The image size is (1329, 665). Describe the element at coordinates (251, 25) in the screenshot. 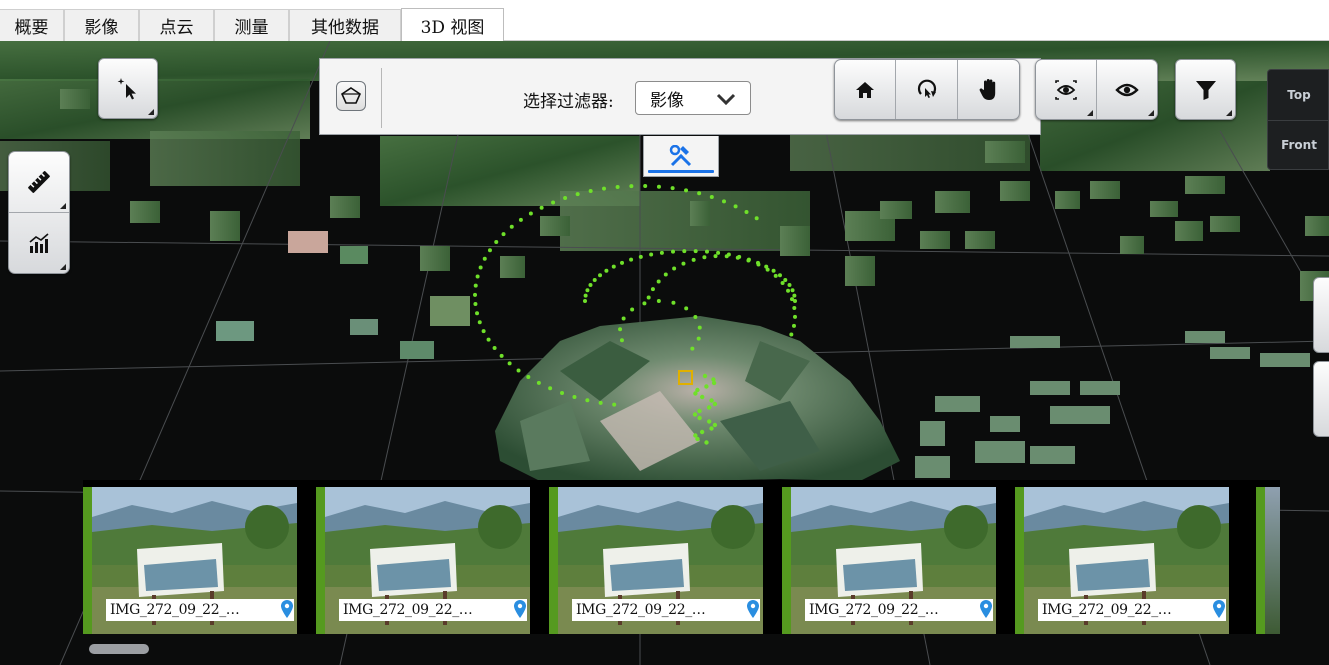

I see `tab-measure: 测量` at that location.